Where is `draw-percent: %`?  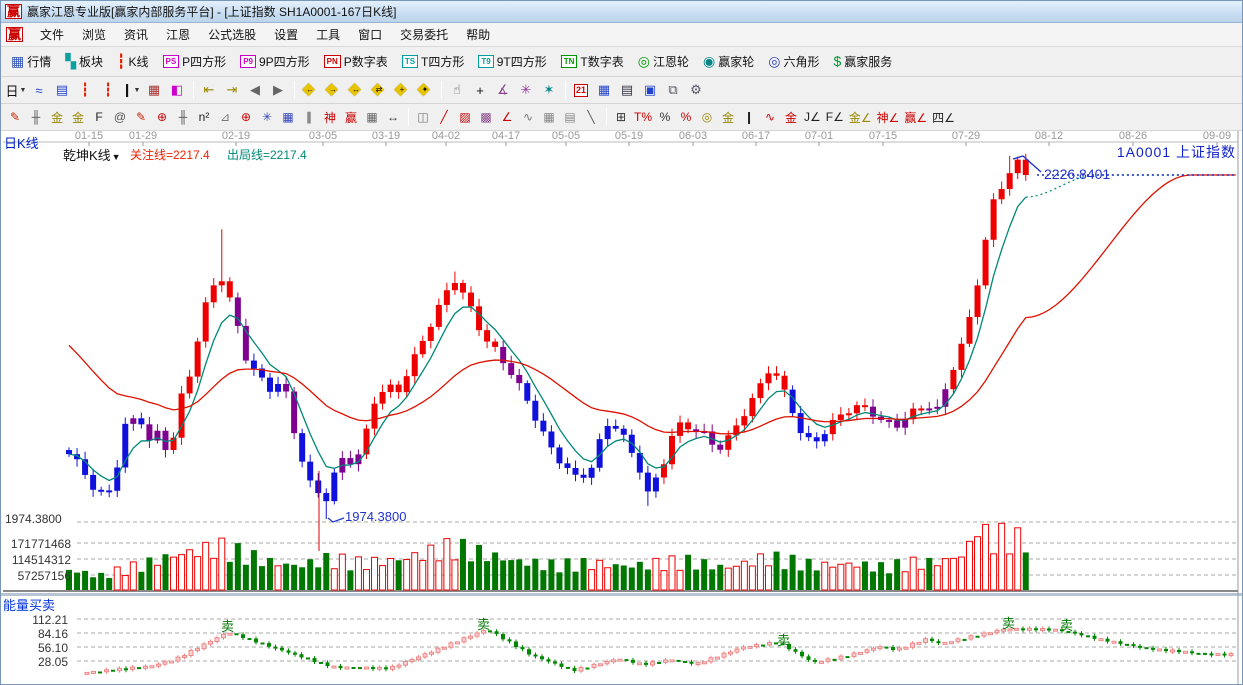
draw-percent: % is located at coordinates (665, 117).